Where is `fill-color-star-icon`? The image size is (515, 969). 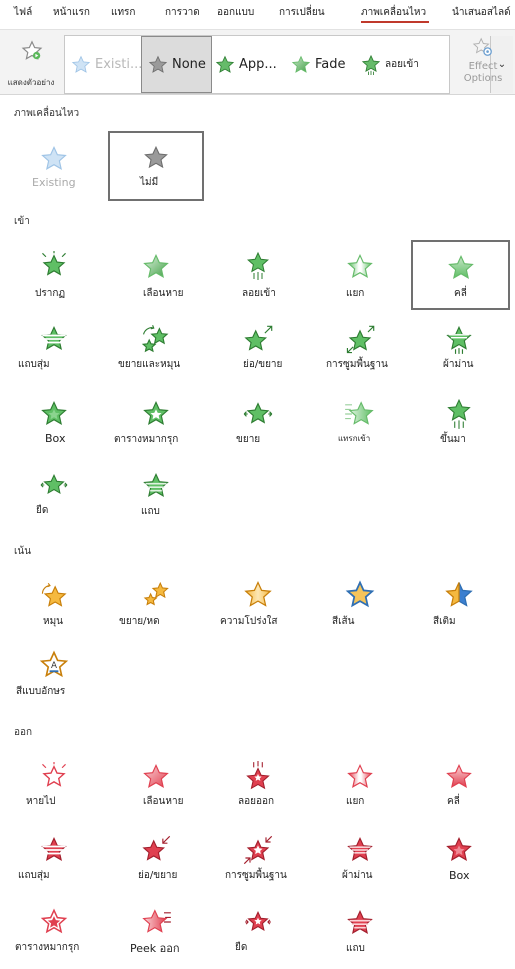 fill-color-star-icon is located at coordinates (459, 595).